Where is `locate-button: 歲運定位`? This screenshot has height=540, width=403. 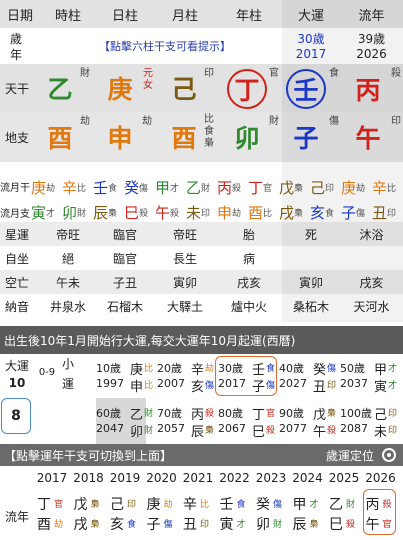
locate-button: 歲運定位 is located at coordinates (350, 455).